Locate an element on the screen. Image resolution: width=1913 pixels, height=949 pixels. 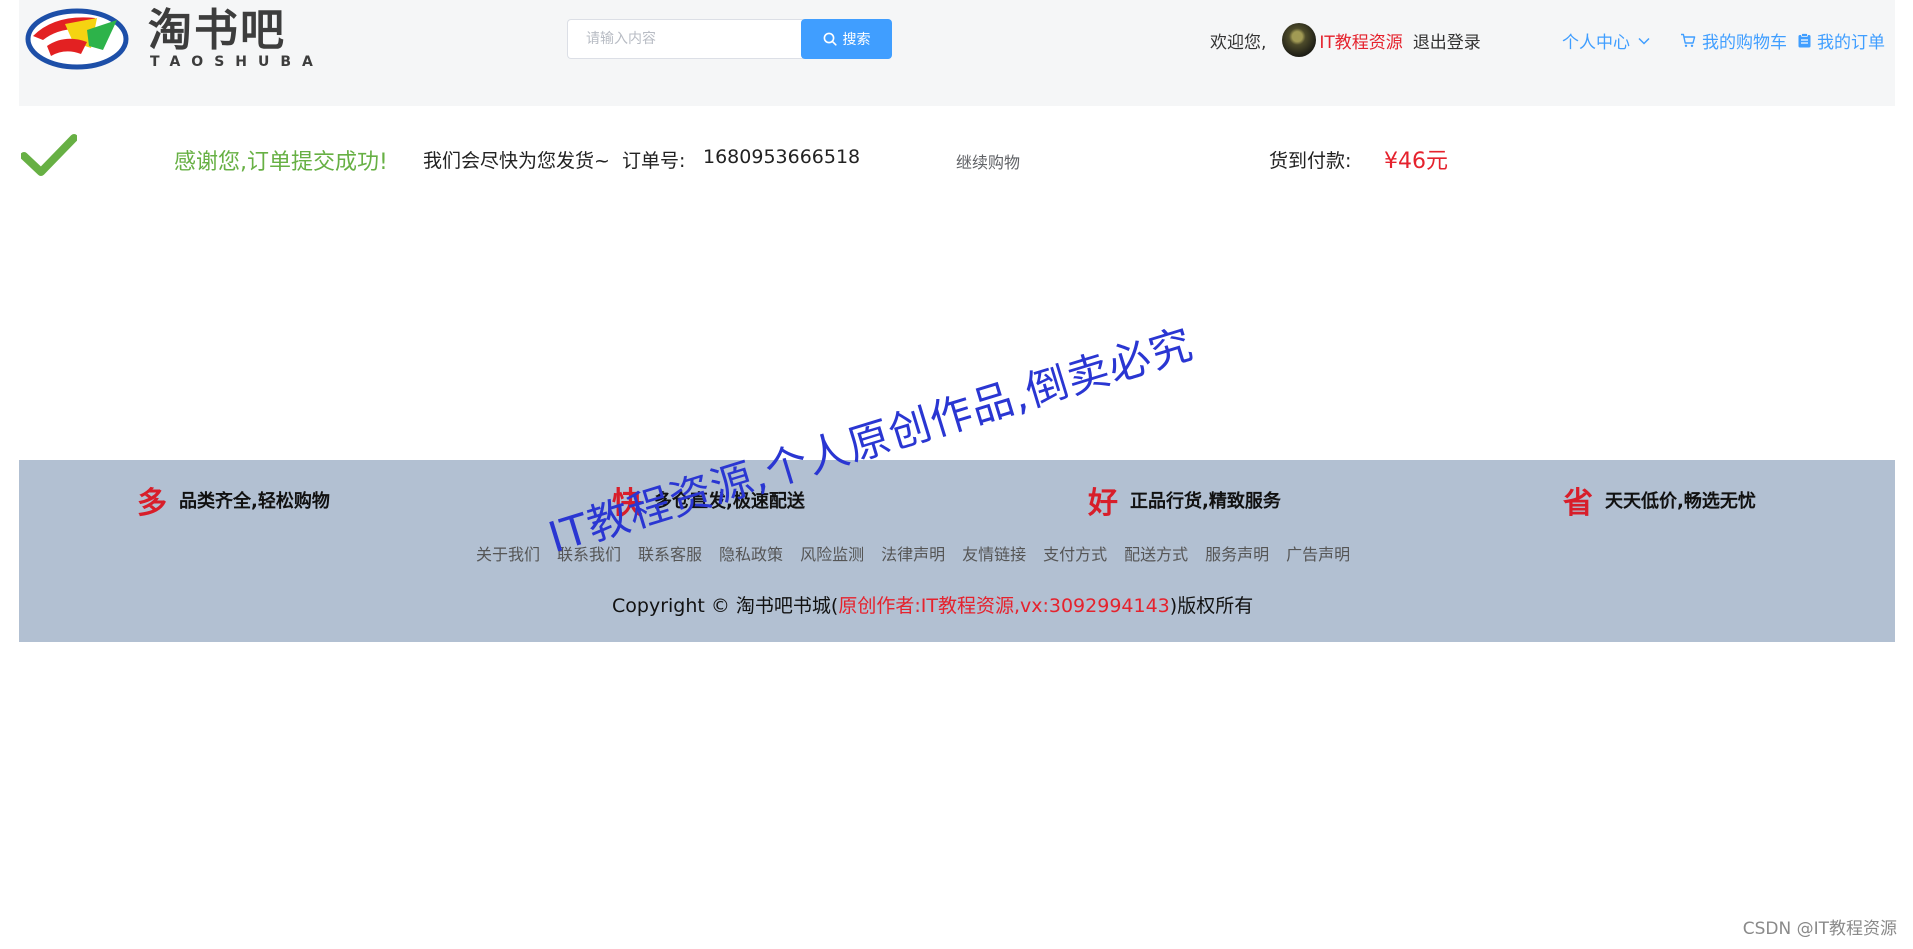
csdn-watermark: CSDN @IT教程资源 is located at coordinates (1819, 929).